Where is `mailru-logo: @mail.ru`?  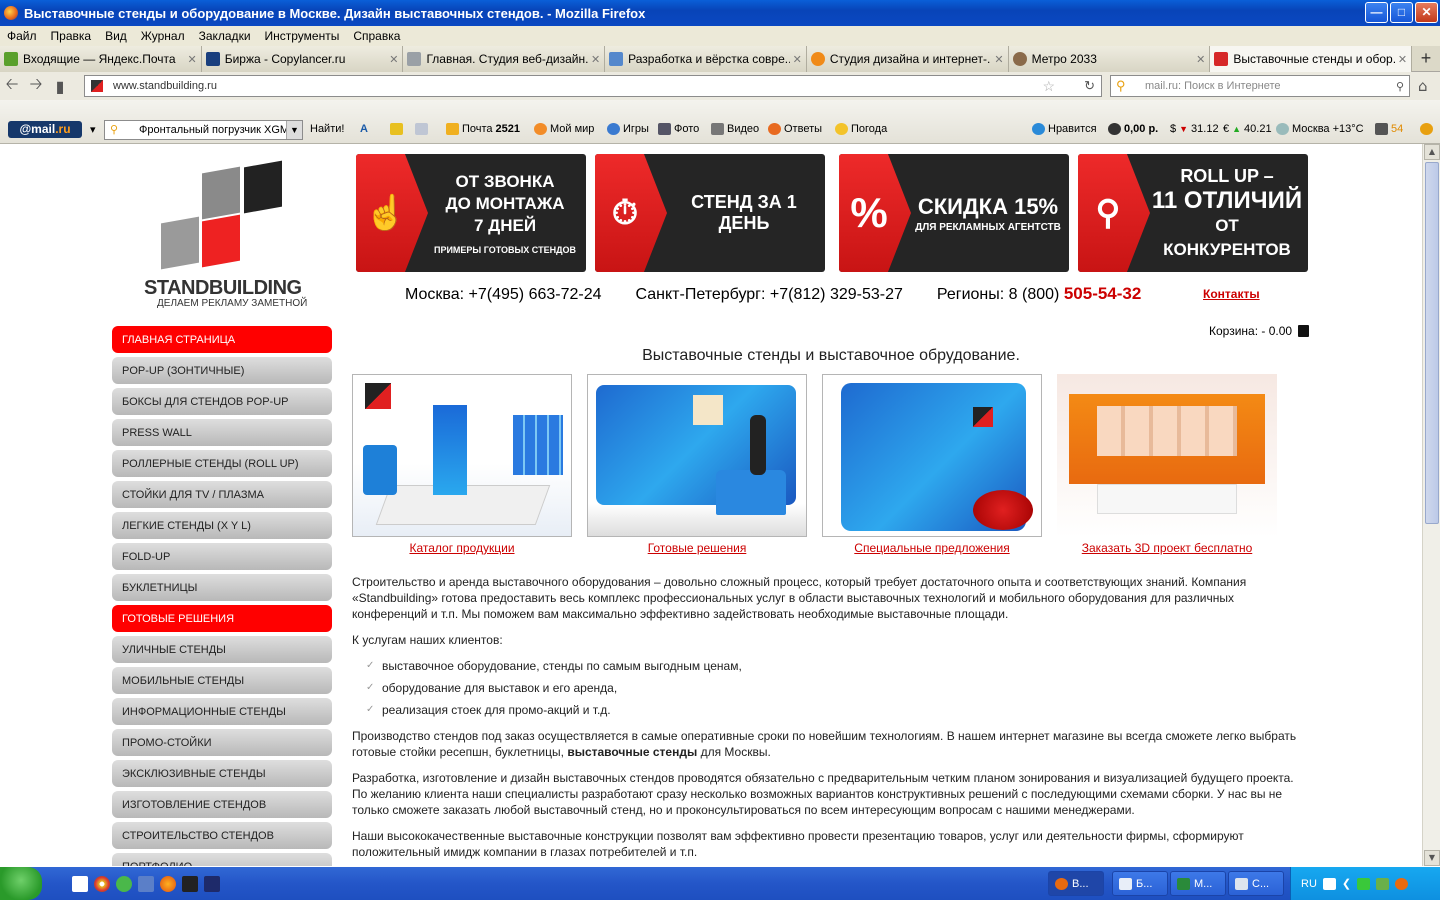 mailru-logo: @mail.ru is located at coordinates (45, 129).